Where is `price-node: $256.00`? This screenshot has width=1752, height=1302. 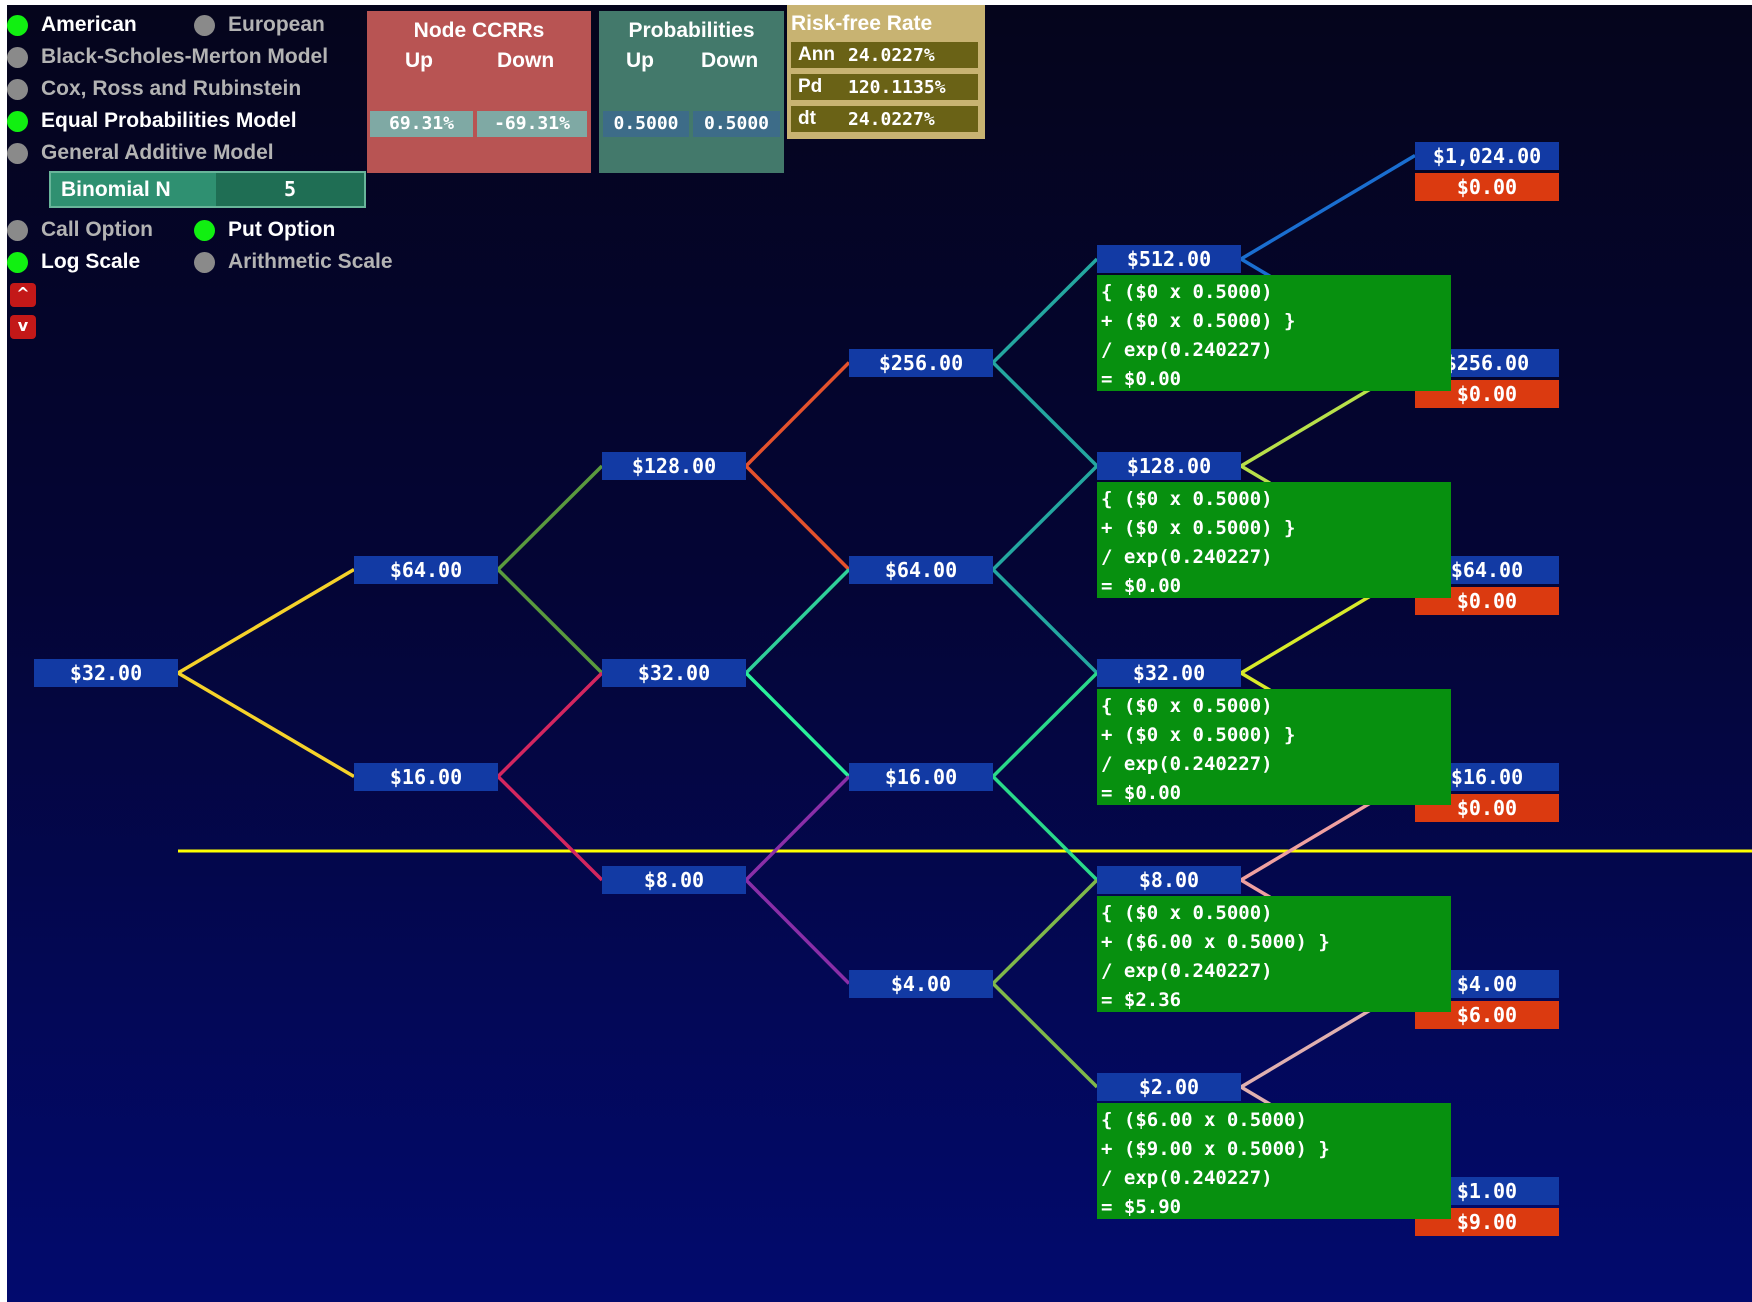
price-node: $256.00 is located at coordinates (921, 362).